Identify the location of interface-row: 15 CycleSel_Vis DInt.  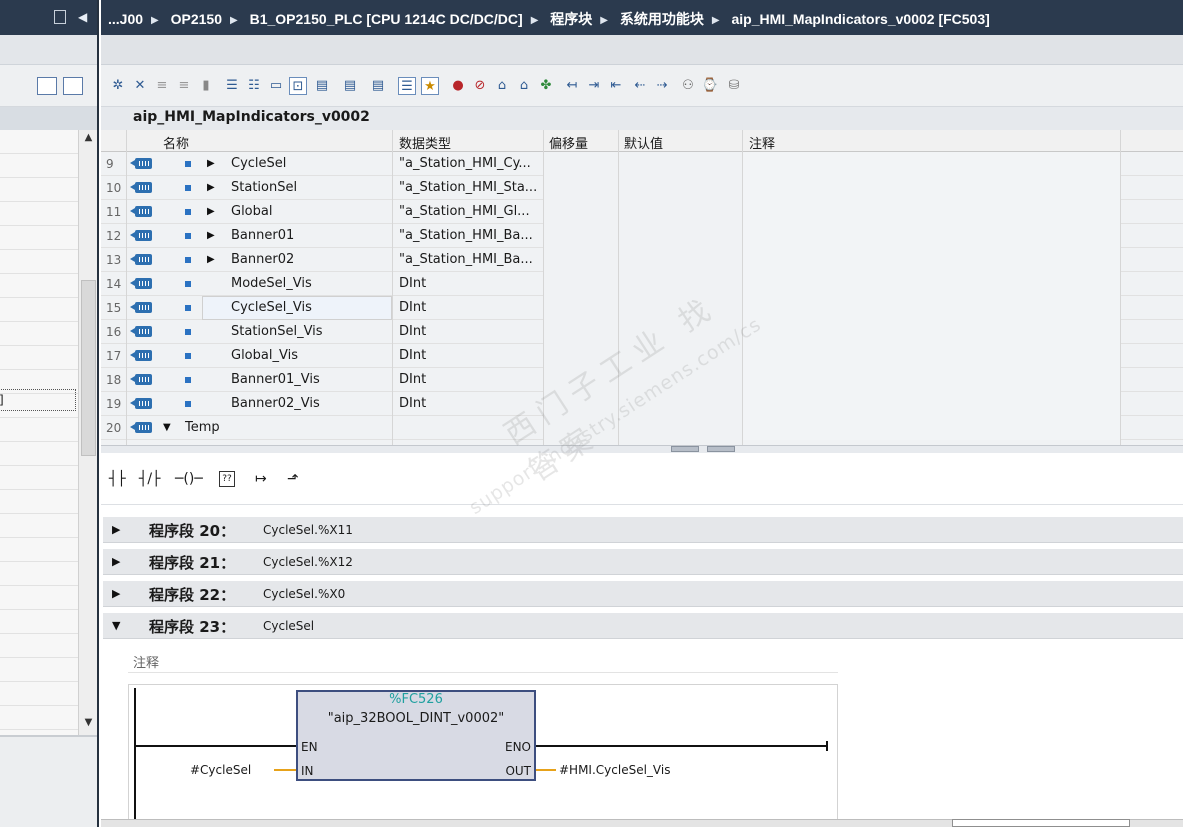
(642, 308).